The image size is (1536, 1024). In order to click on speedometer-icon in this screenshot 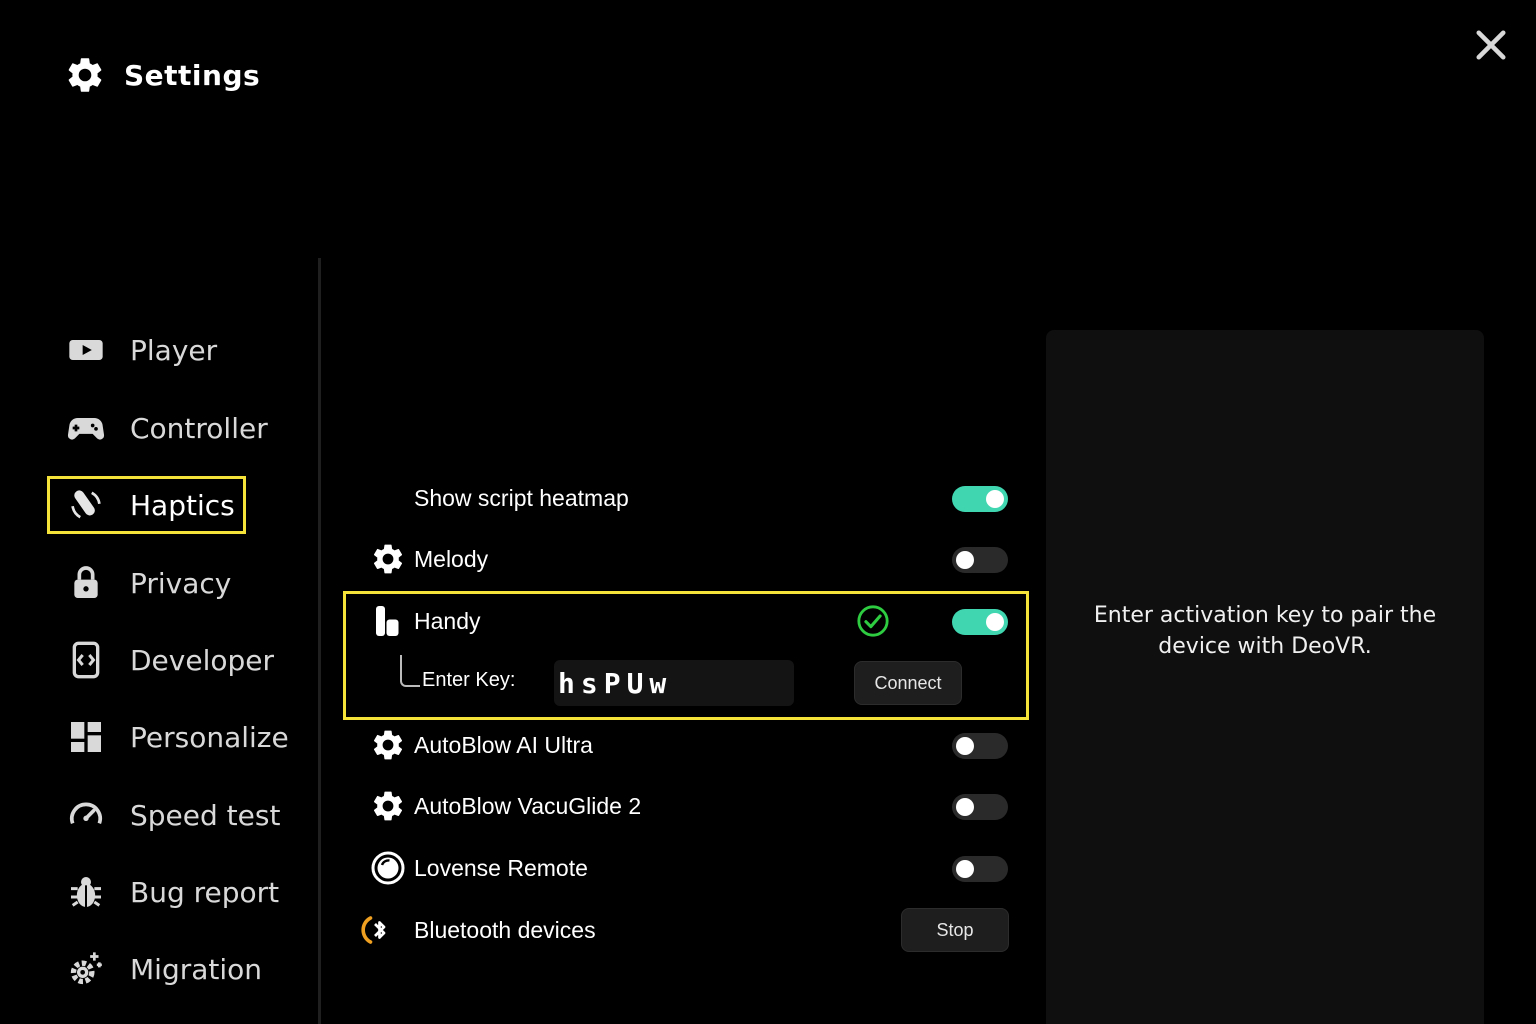, I will do `click(86, 815)`.